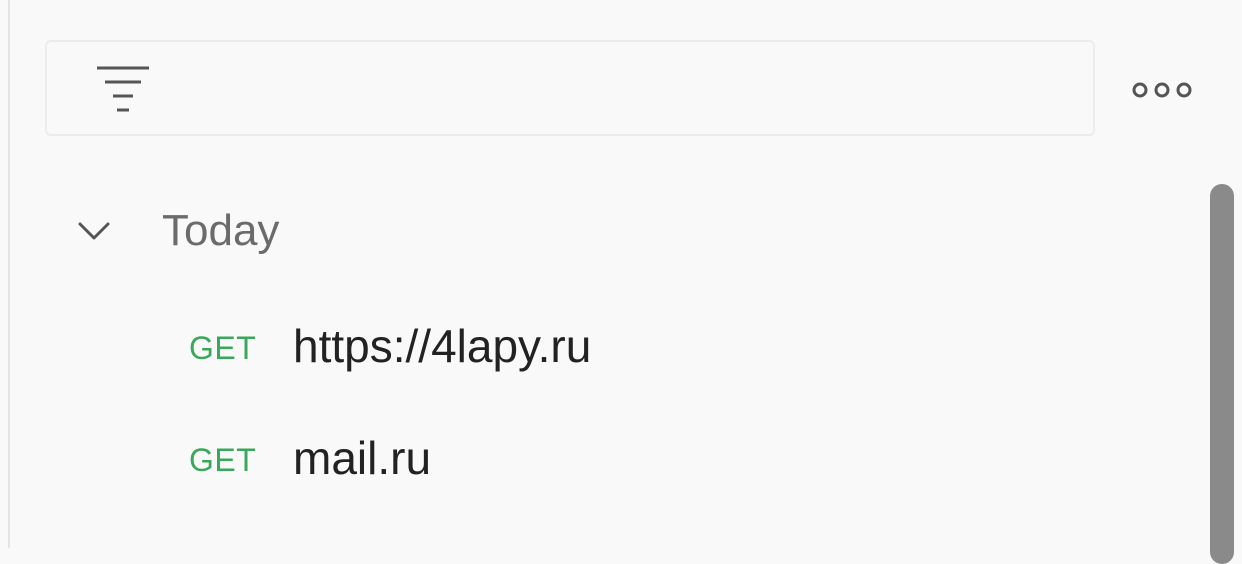  I want to click on group-label: Today, so click(221, 230).